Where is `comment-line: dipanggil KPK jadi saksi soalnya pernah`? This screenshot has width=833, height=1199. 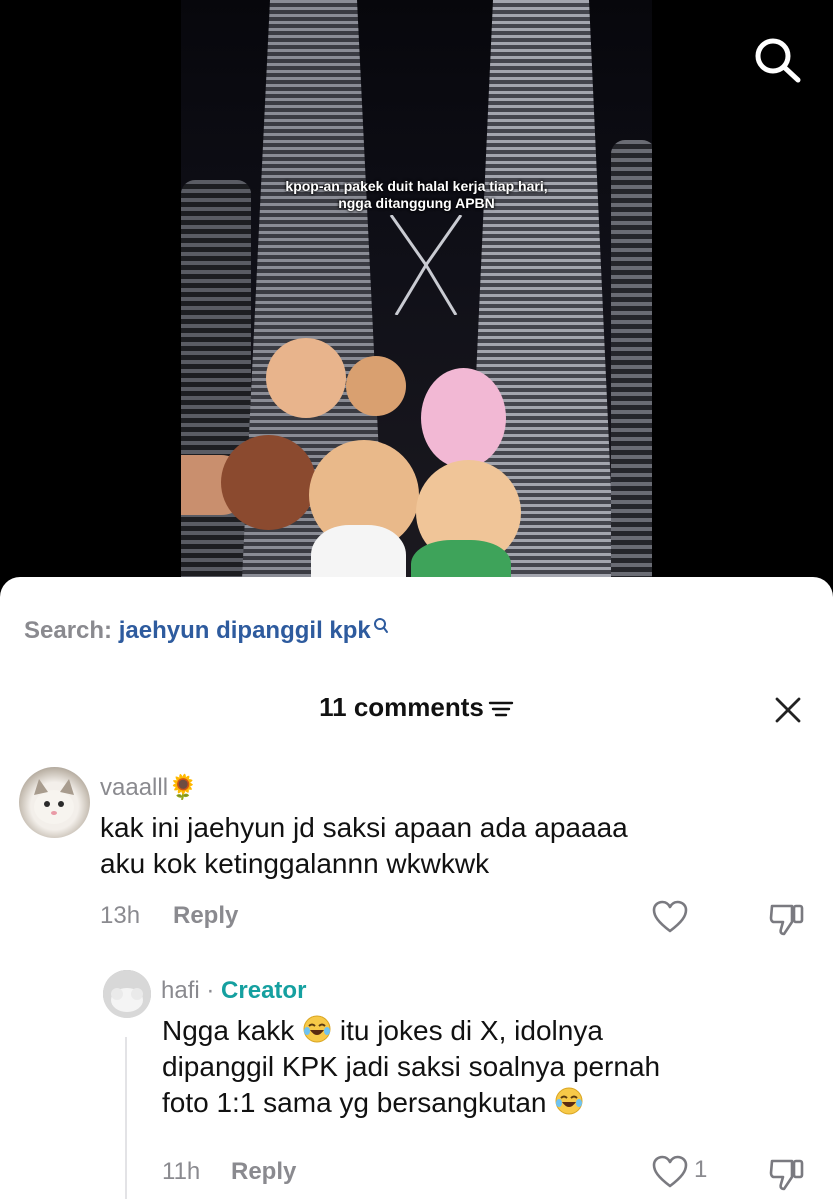 comment-line: dipanggil KPK jadi saksi soalnya pernah is located at coordinates (411, 1066).